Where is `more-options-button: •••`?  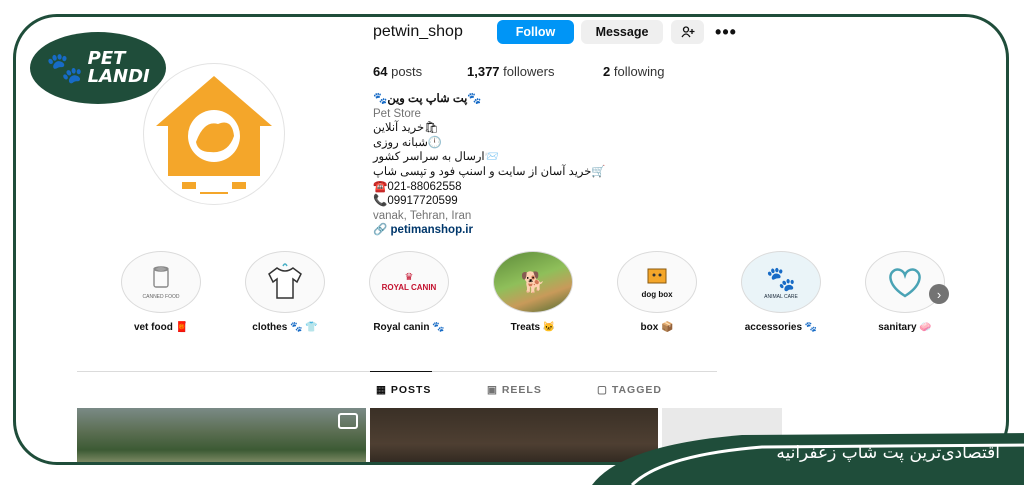
more-options-button: ••• is located at coordinates (726, 32).